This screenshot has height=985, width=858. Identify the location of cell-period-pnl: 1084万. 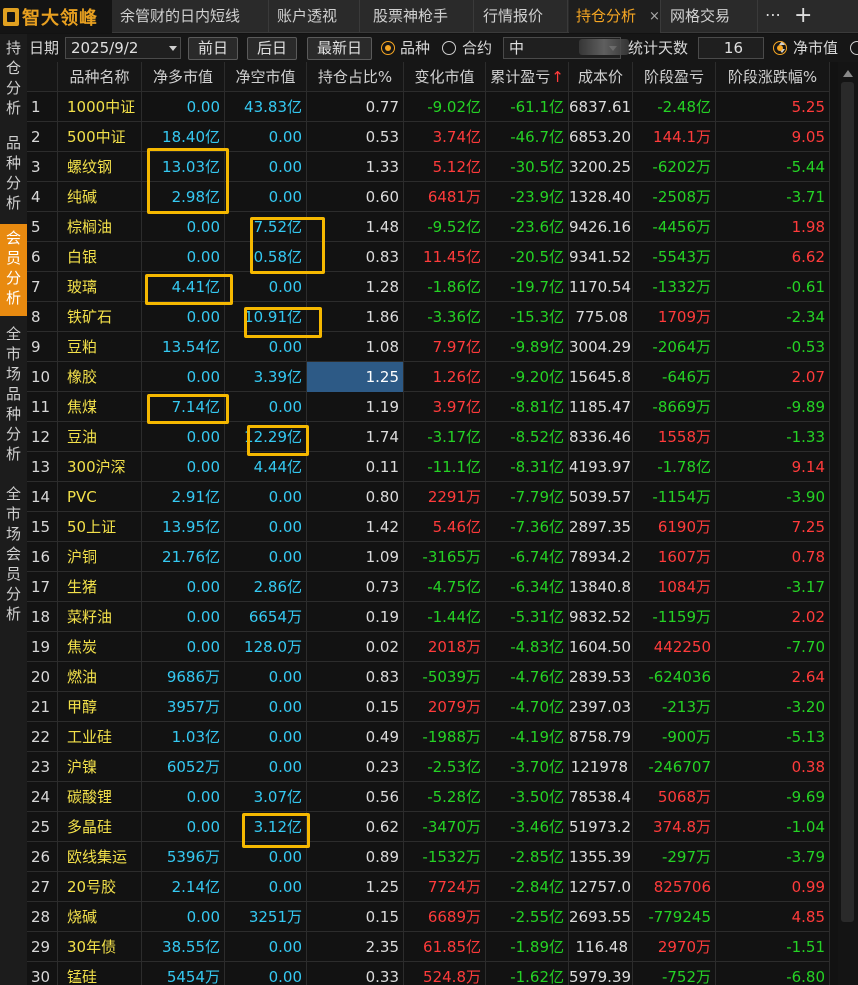
(674, 587).